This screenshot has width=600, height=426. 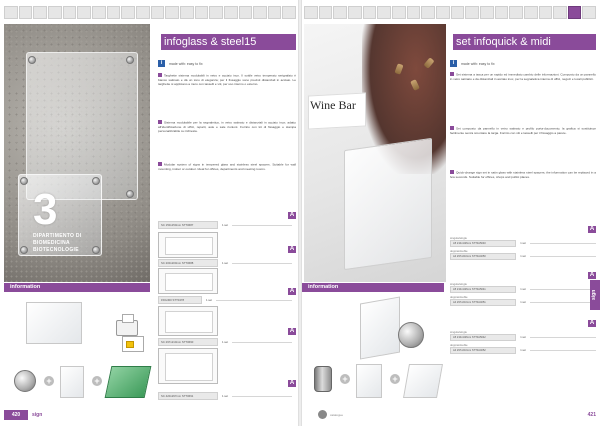 I want to click on order-code: 150x300 STT0478, so click(x=180, y=300).